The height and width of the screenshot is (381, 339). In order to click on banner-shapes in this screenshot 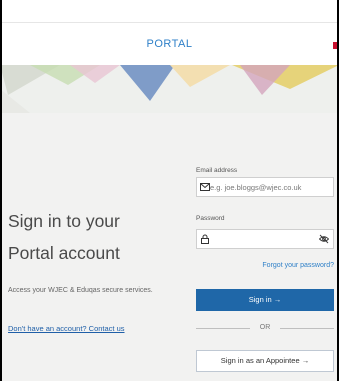, I will do `click(169, 89)`.